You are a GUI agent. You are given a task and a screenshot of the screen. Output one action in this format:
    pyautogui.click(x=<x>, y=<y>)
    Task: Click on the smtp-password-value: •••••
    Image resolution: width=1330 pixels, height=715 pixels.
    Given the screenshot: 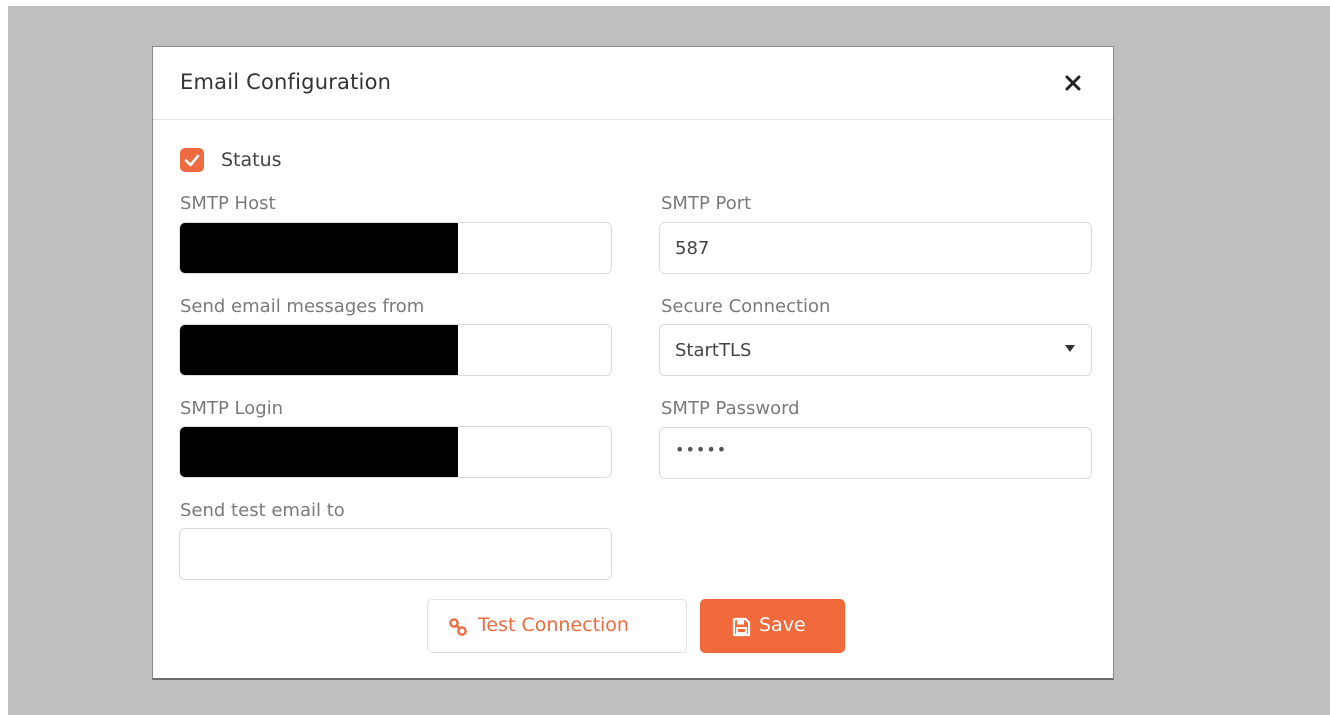 What is the action you would take?
    pyautogui.click(x=701, y=449)
    